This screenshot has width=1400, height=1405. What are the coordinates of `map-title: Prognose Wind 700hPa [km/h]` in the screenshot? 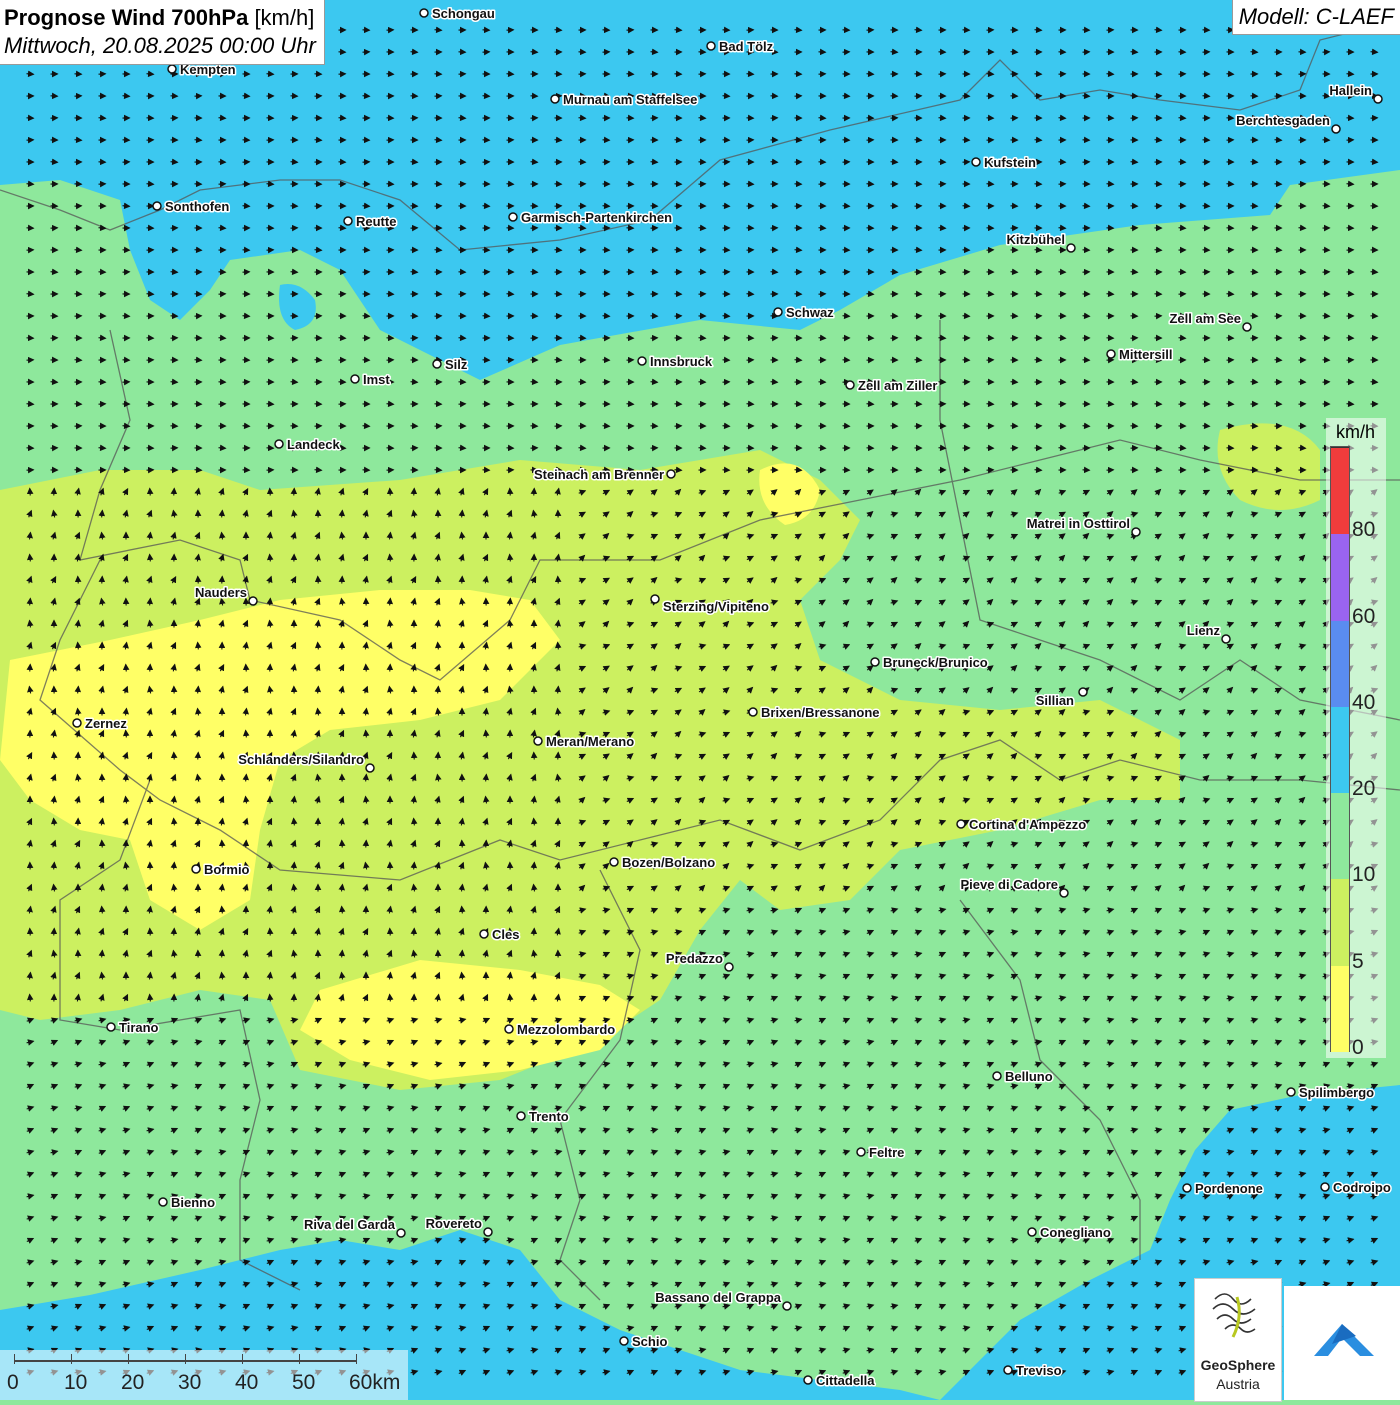 It's located at (160, 18).